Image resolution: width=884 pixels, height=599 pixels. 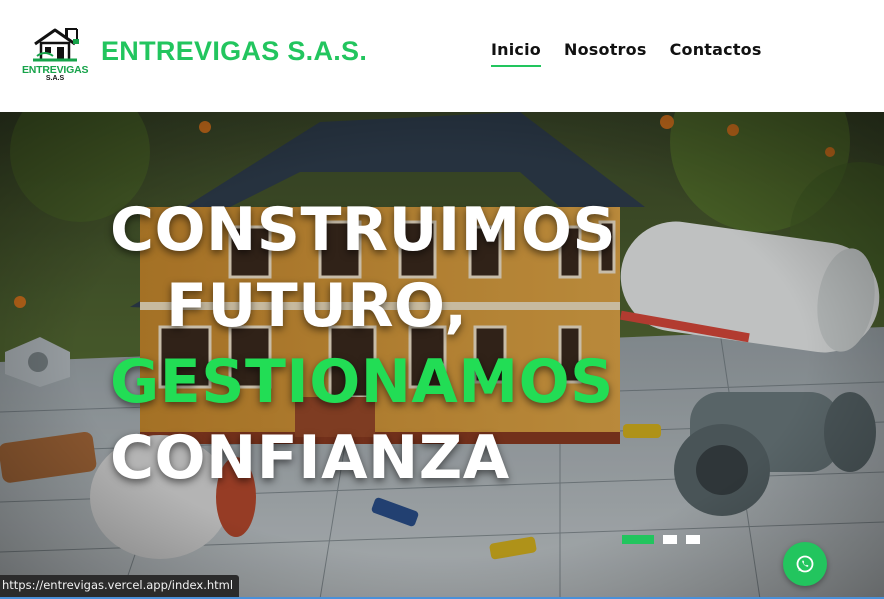 What do you see at coordinates (516, 53) in the screenshot?
I see `nav-link-inicio: Inicio` at bounding box center [516, 53].